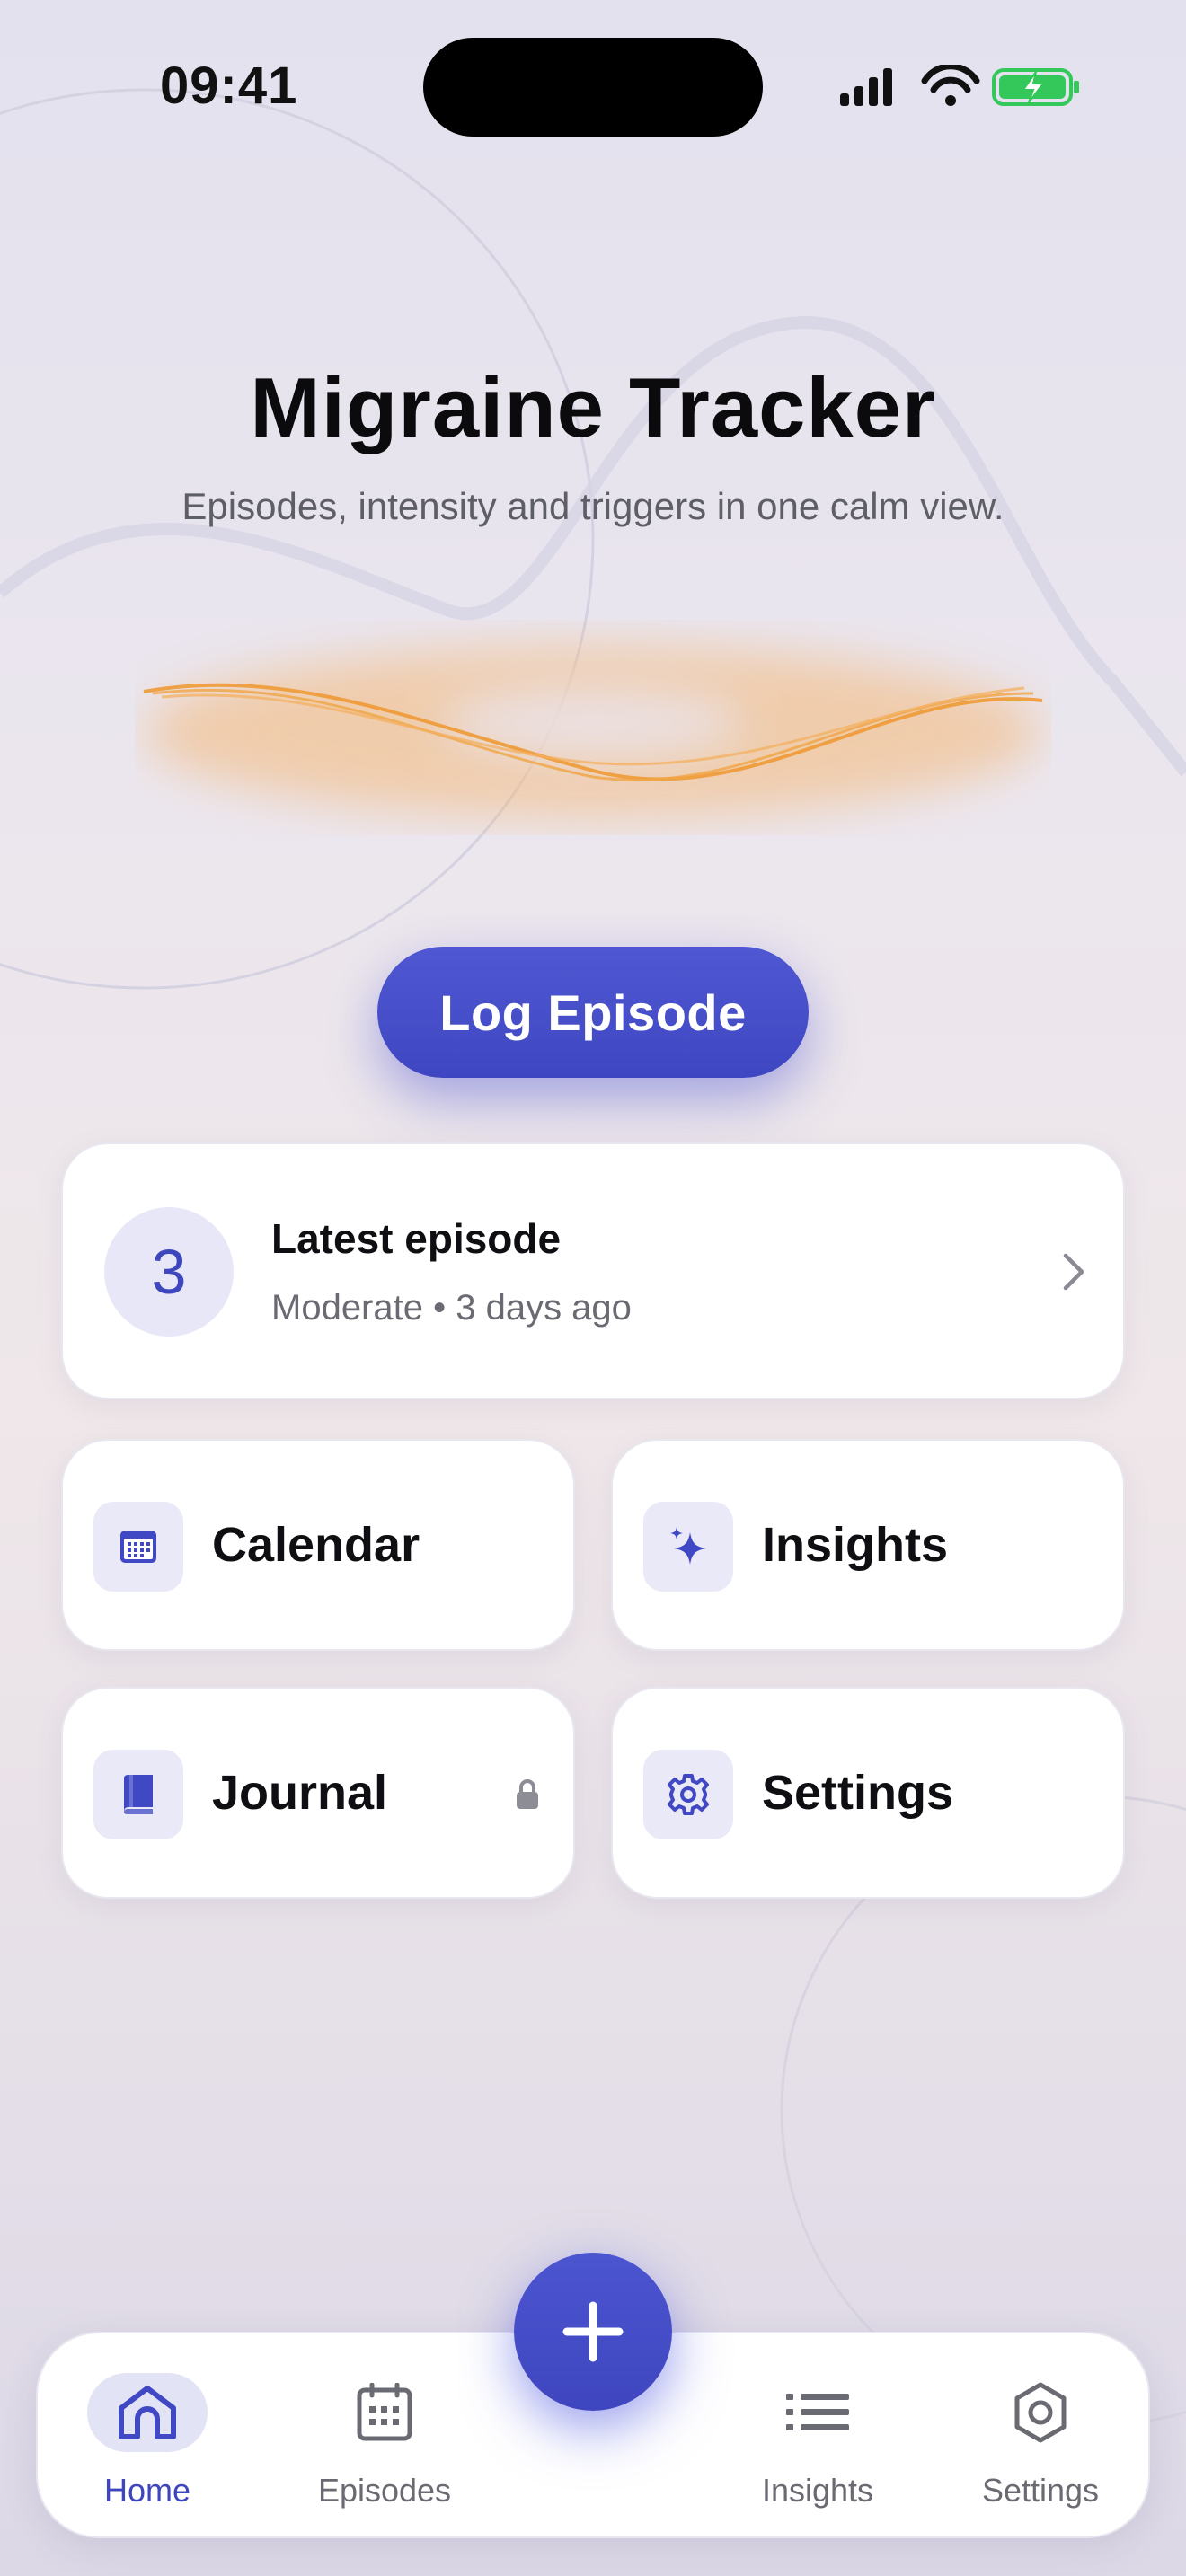  Describe the element at coordinates (147, 2412) in the screenshot. I see `home-icon` at that location.